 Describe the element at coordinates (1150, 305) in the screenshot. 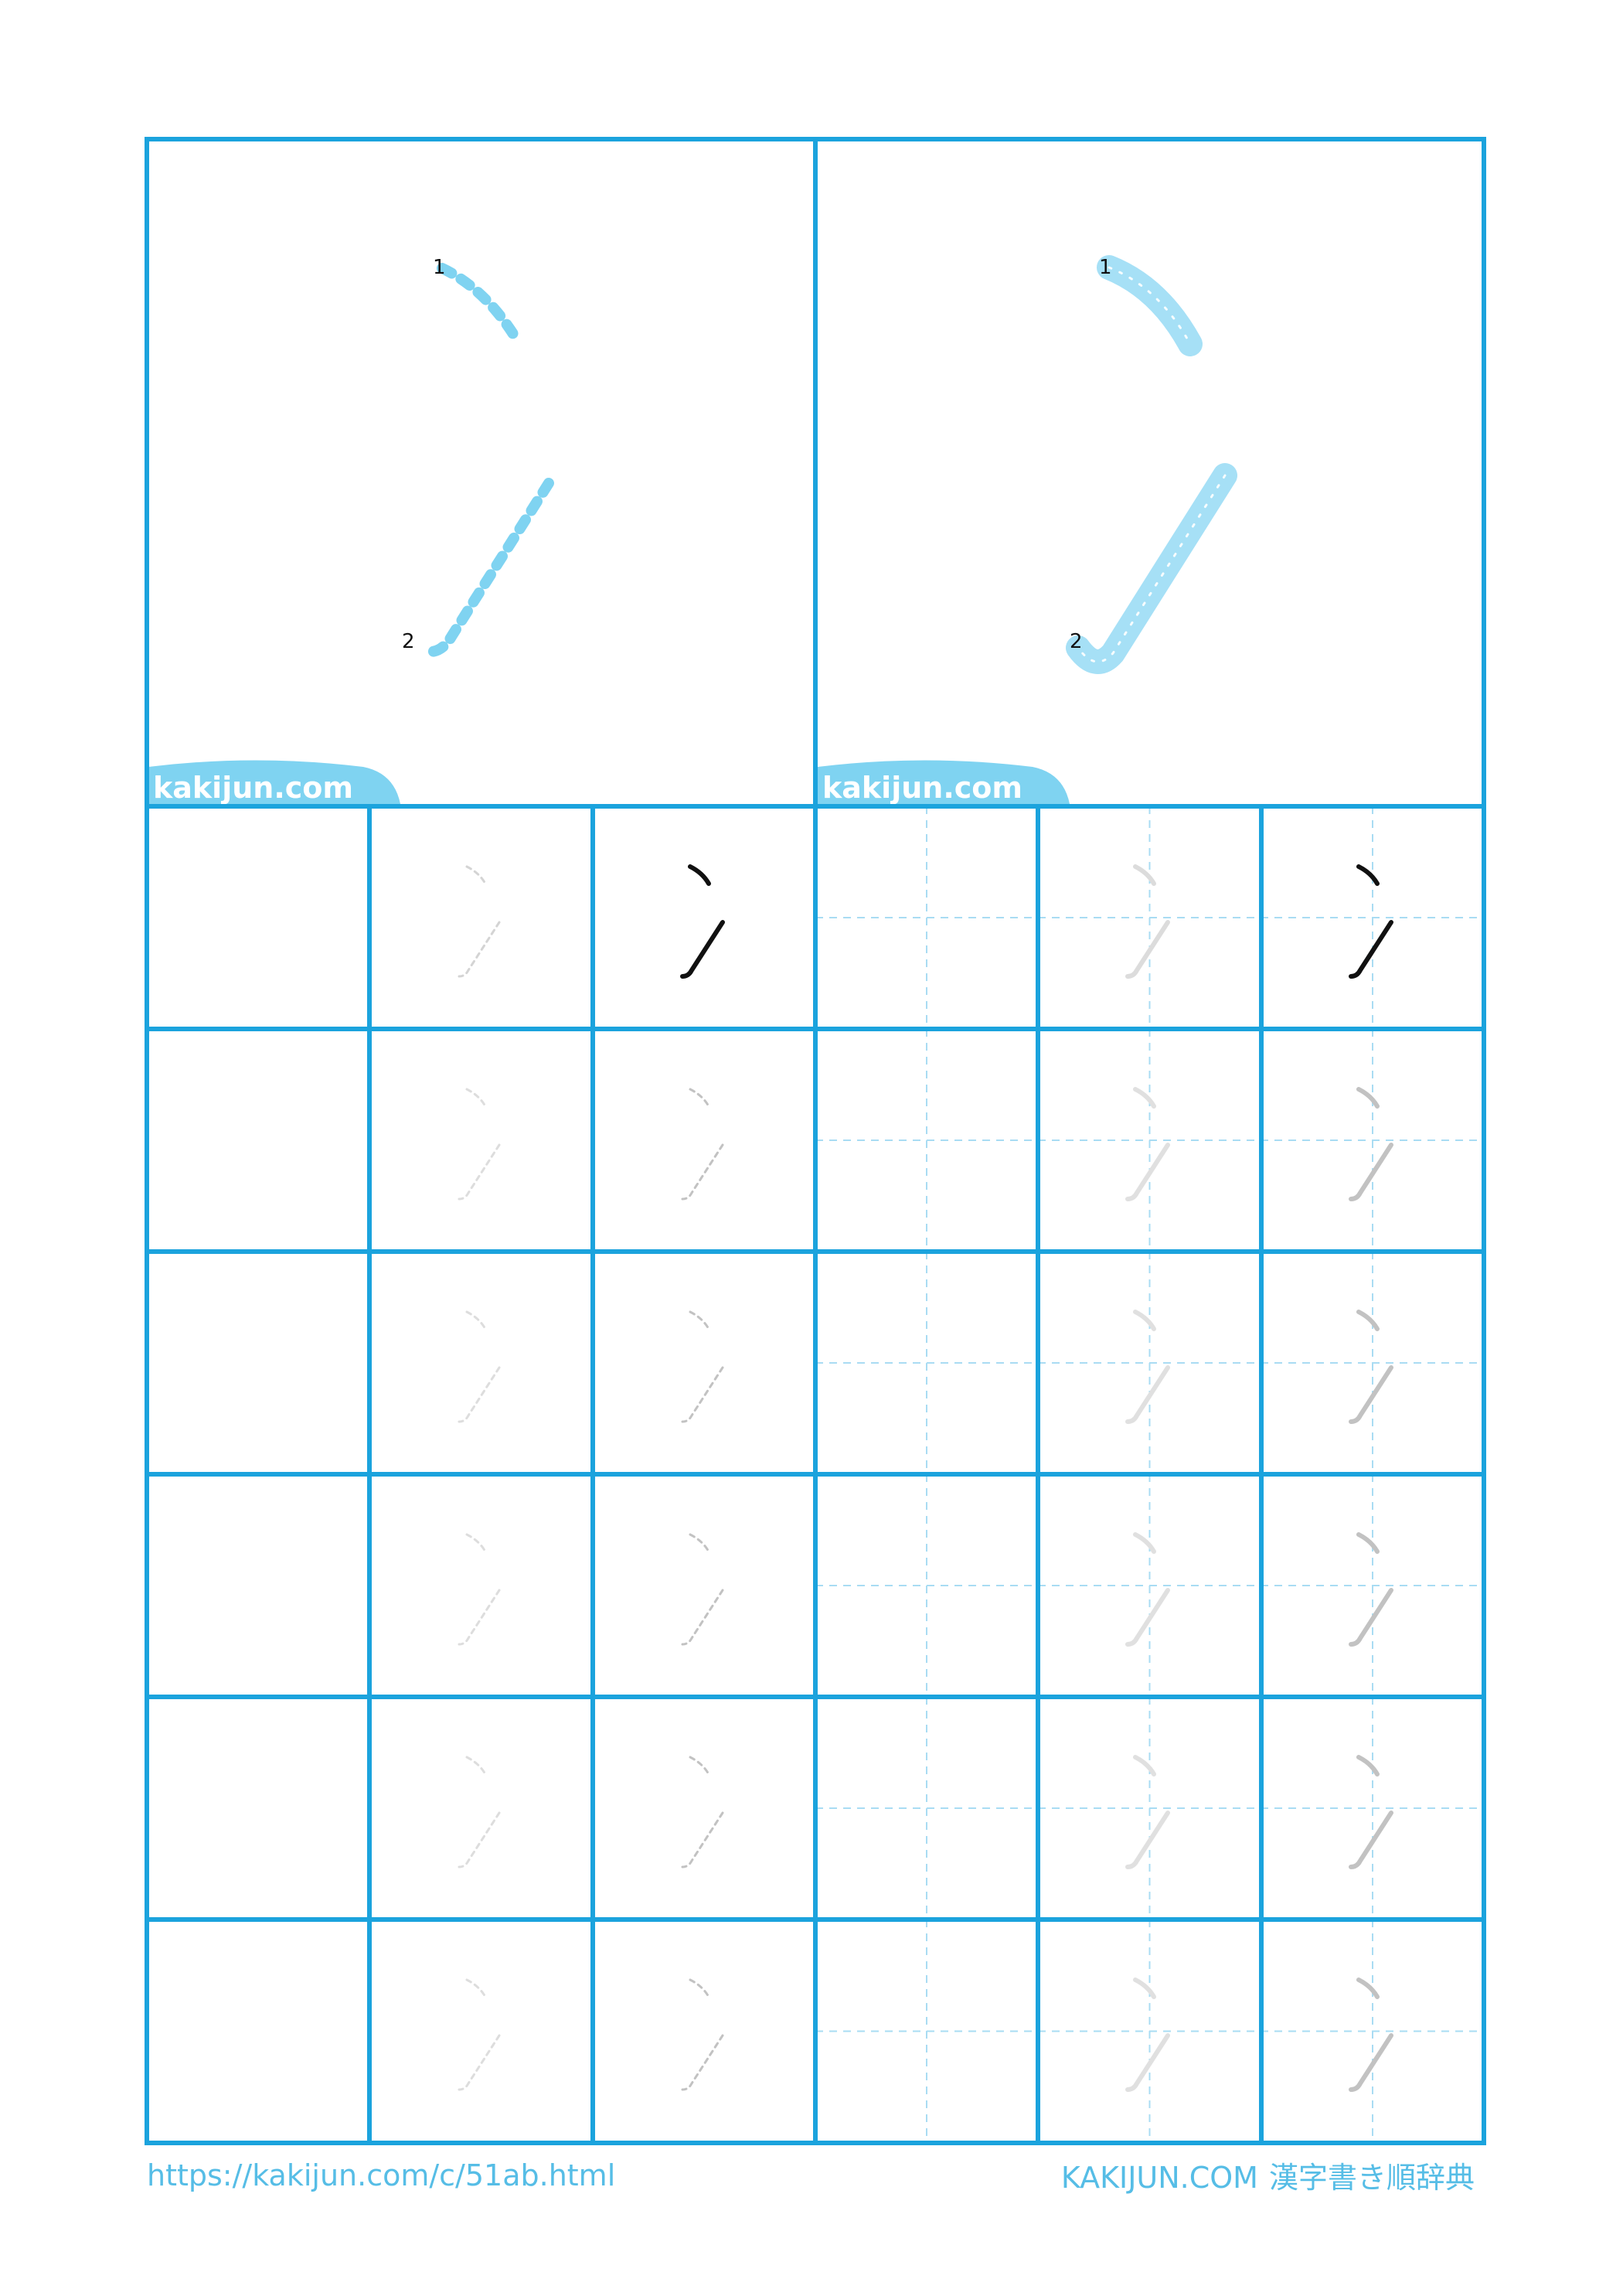

I see `stroke-1-filled` at that location.